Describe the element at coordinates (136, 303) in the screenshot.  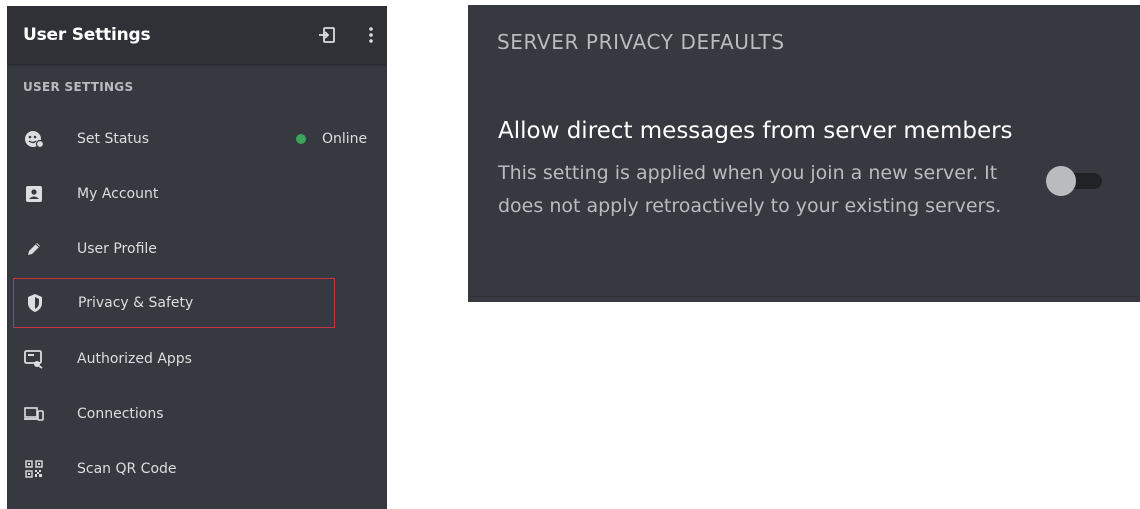
I see `sidebar-item-label: Privacy & Safety` at that location.